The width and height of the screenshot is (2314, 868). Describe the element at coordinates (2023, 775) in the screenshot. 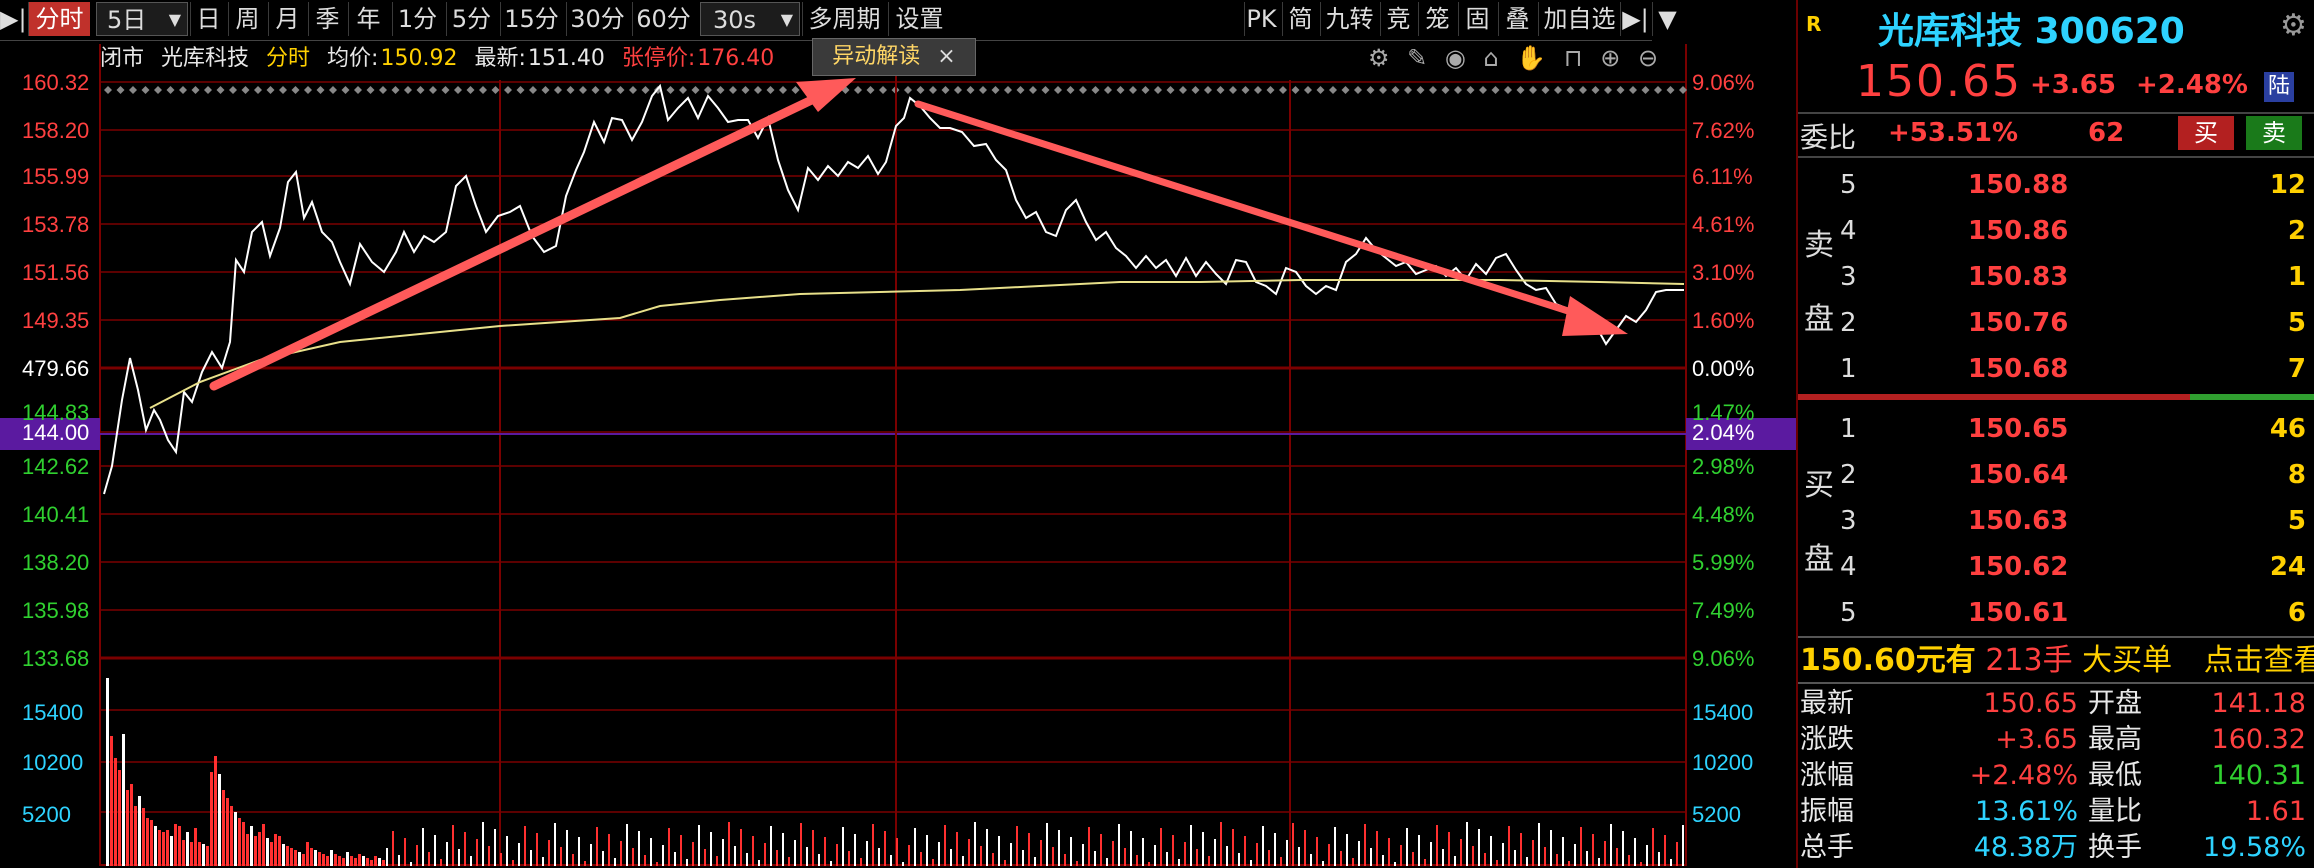

I see `stat-value: +2.48%` at that location.